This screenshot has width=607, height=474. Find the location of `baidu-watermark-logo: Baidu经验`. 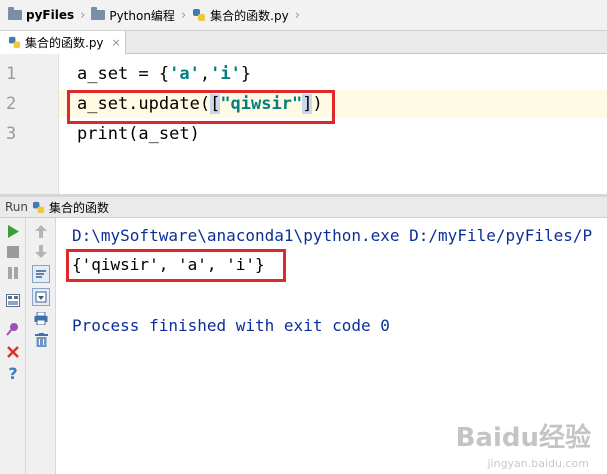

baidu-watermark-logo: Baidu经验 is located at coordinates (523, 438).